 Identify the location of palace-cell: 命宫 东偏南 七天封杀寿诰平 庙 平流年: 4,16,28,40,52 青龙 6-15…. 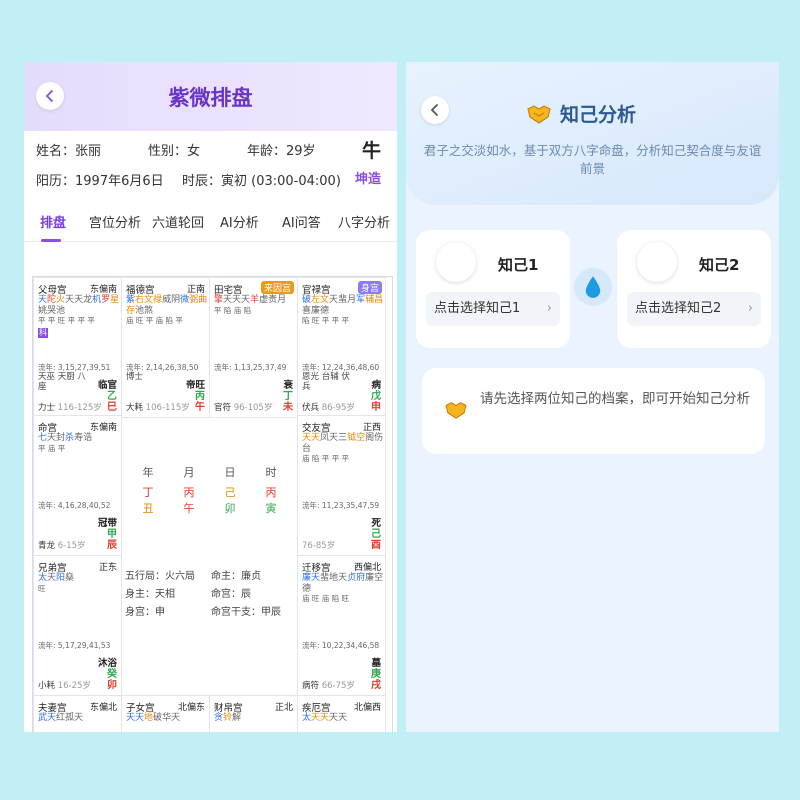
(77, 485).